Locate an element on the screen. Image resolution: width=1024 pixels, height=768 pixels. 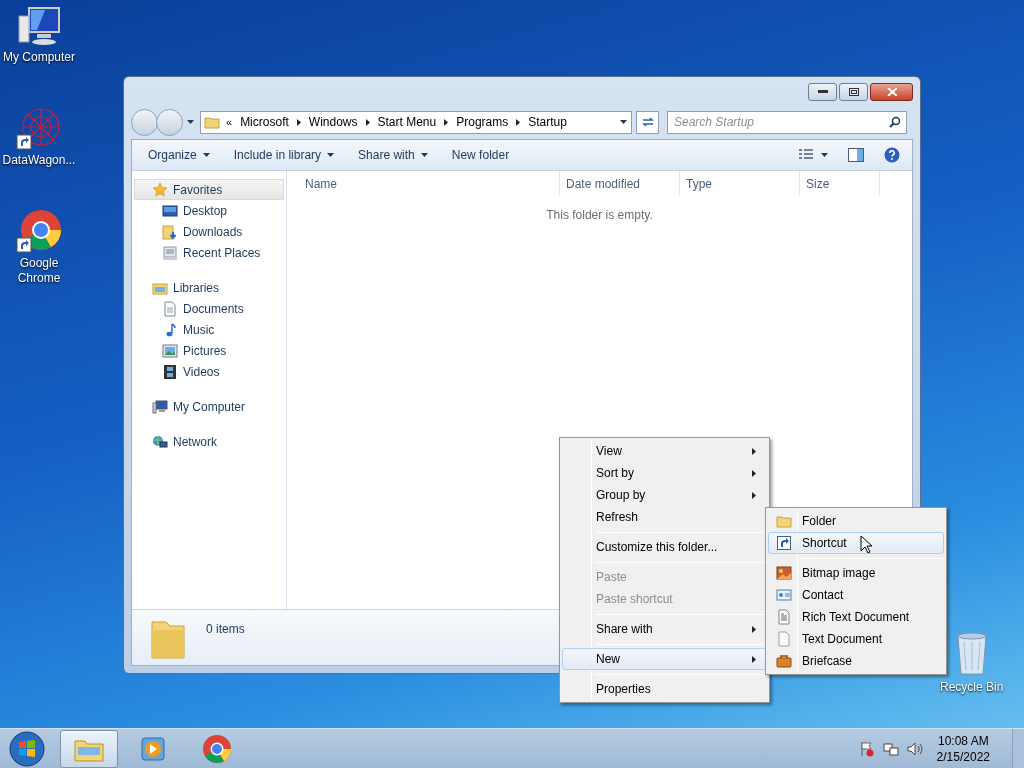
menu-item: Group by is located at coordinates (664, 495).